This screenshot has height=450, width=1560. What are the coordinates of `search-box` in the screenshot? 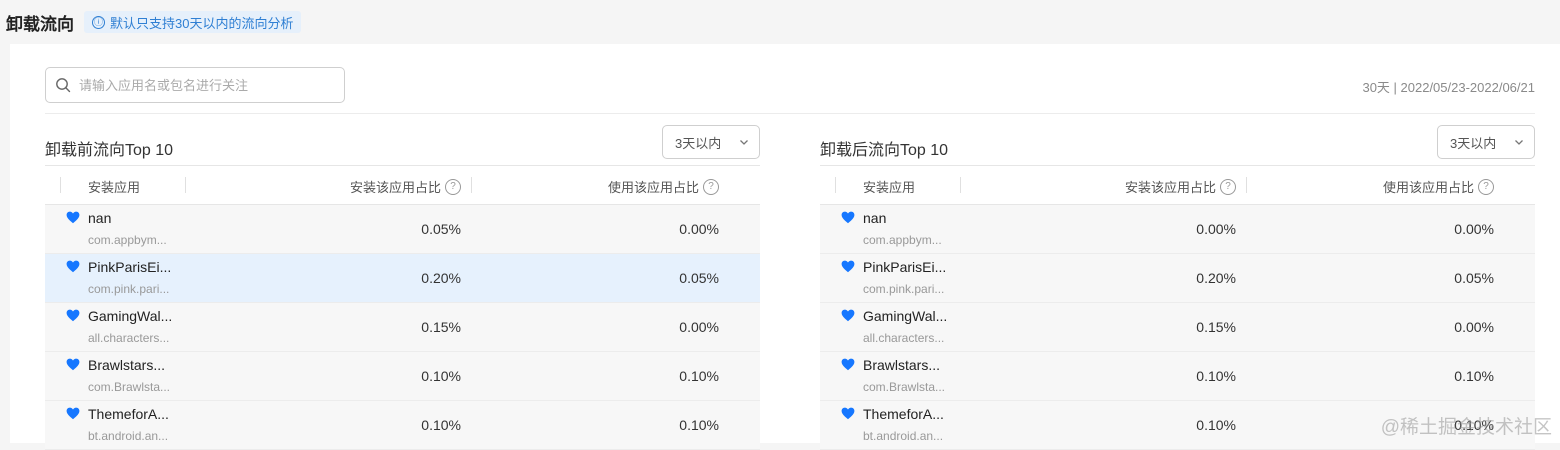 It's located at (195, 85).